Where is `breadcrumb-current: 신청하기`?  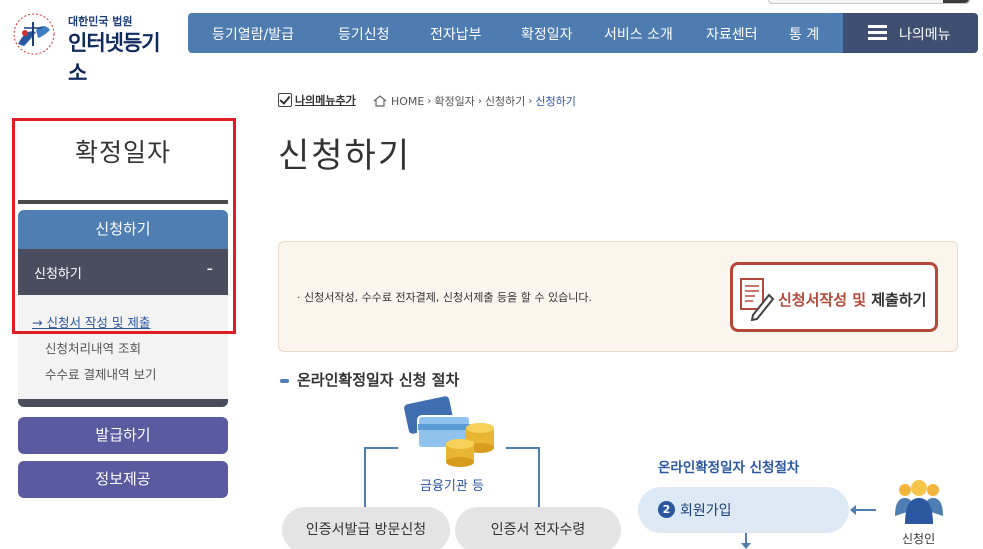 breadcrumb-current: 신청하기 is located at coordinates (555, 101).